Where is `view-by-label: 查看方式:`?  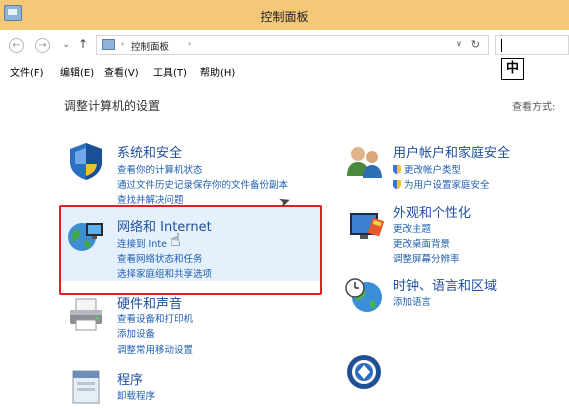
view-by-label: 查看方式: is located at coordinates (534, 107).